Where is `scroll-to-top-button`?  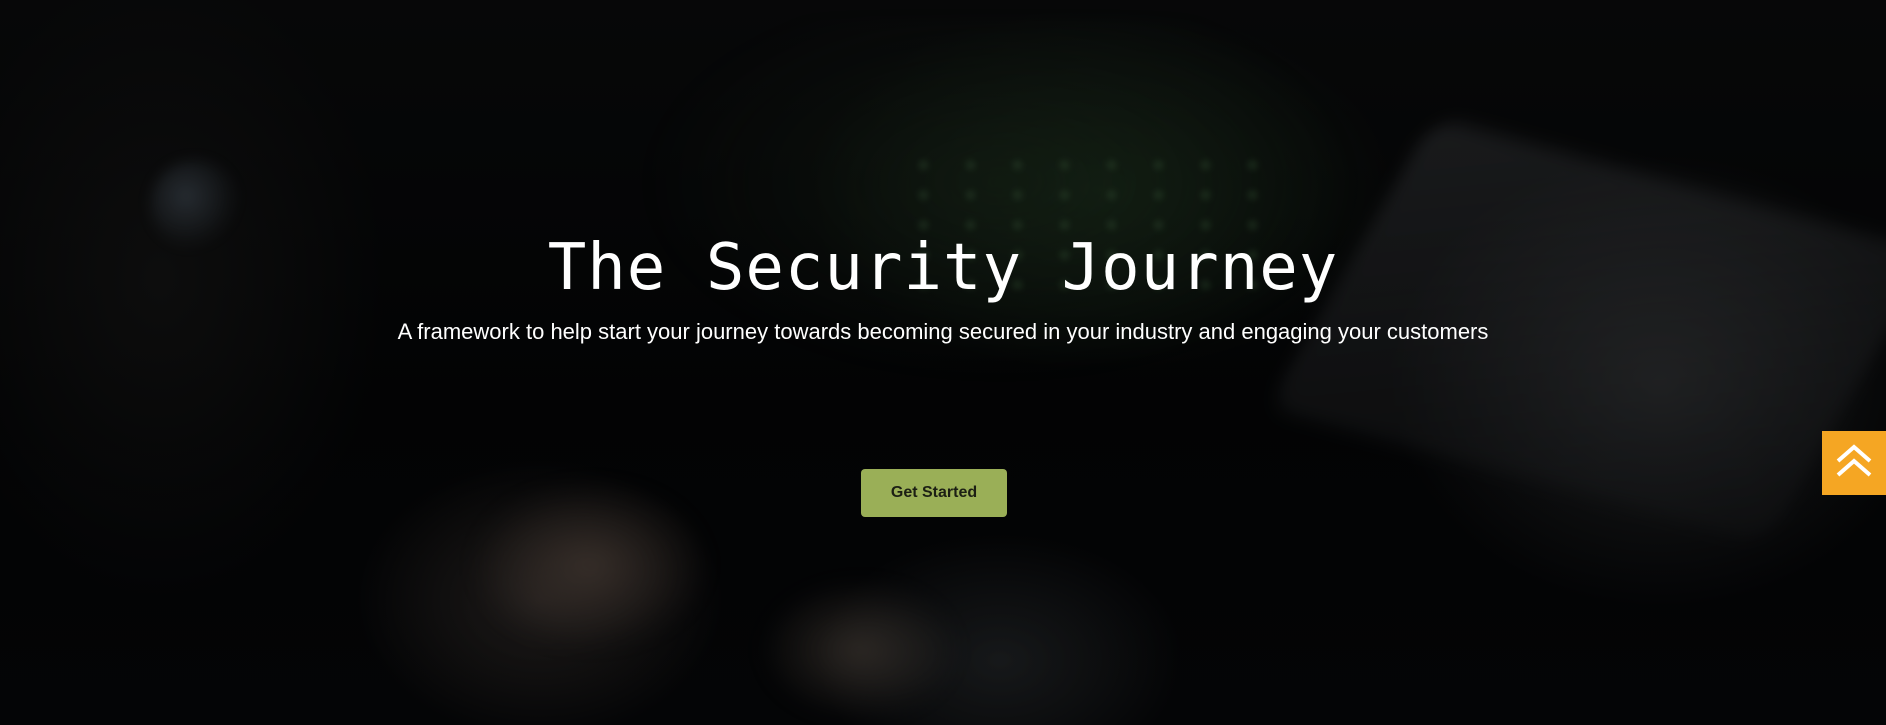 scroll-to-top-button is located at coordinates (1854, 463).